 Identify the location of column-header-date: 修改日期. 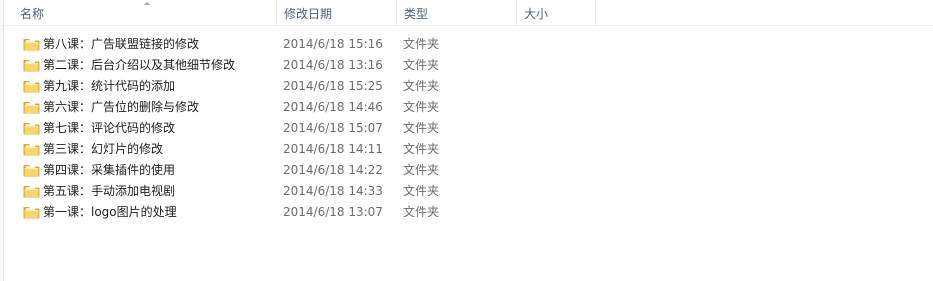
(336, 13).